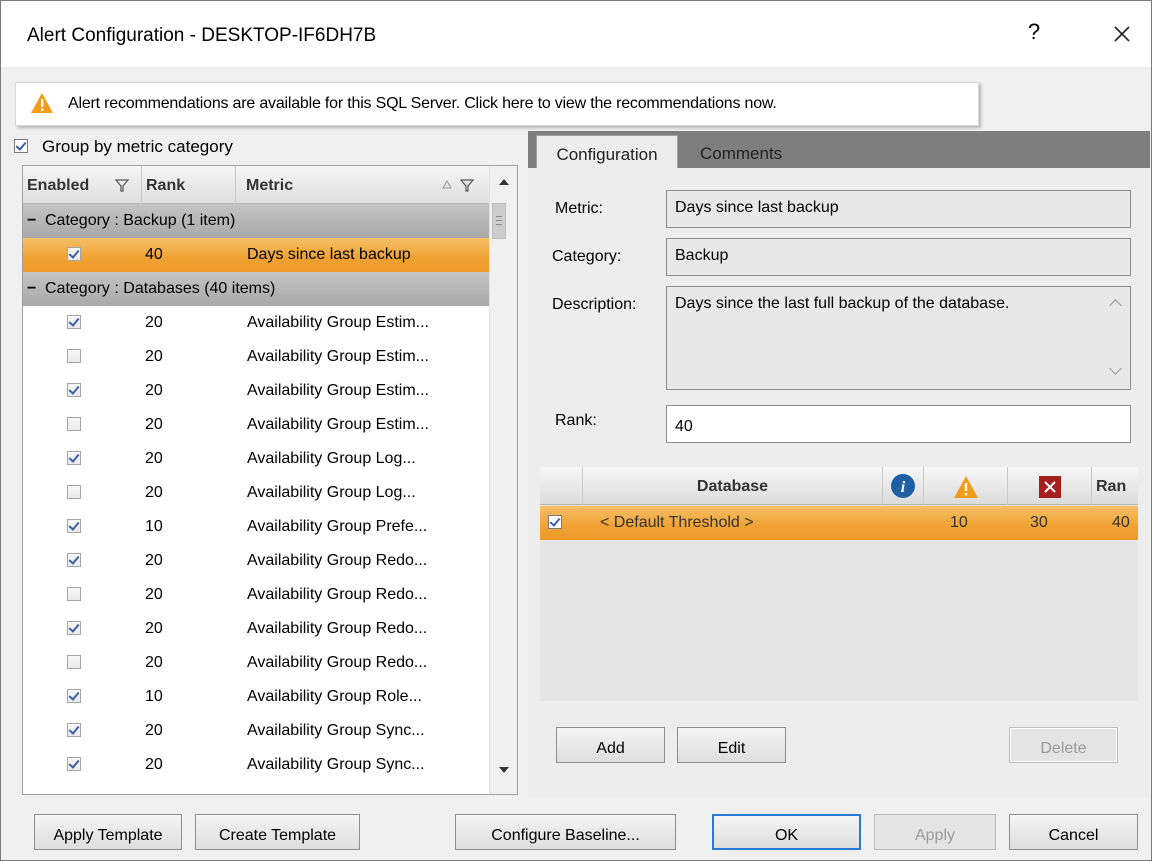 This screenshot has height=861, width=1152. Describe the element at coordinates (503, 480) in the screenshot. I see `metric-grid-scrollbar` at that location.